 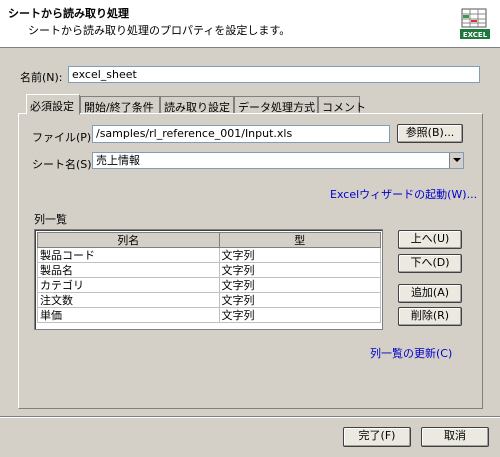 I want to click on column-name-cell: 製品コード, so click(x=128, y=255).